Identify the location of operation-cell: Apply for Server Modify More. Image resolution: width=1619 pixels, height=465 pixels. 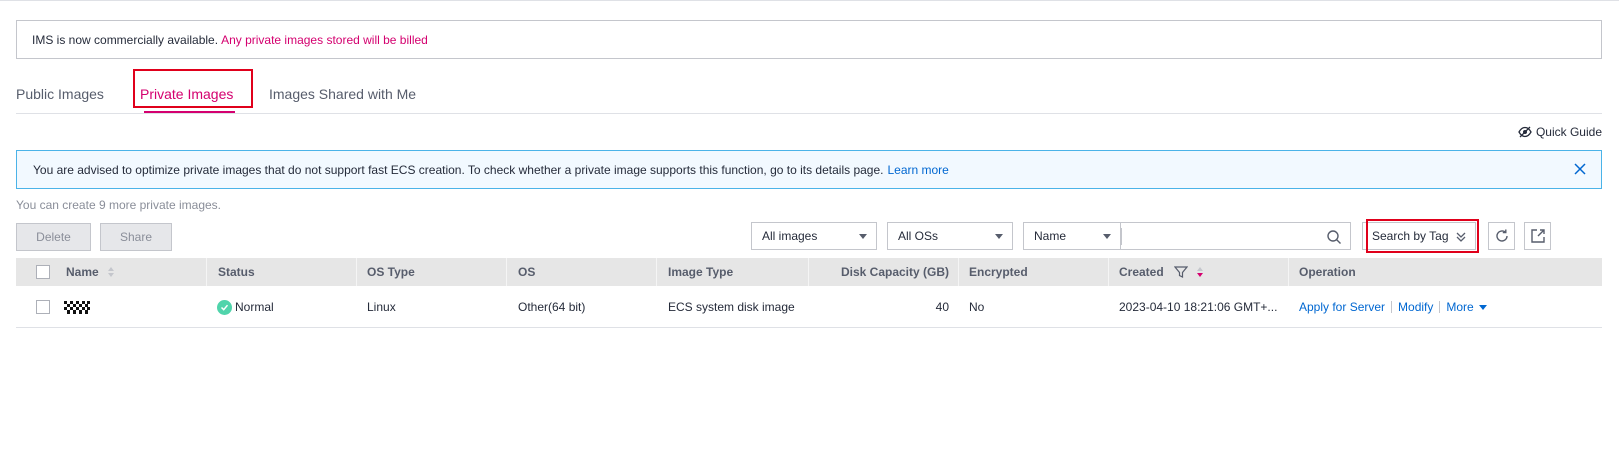
(1388, 307).